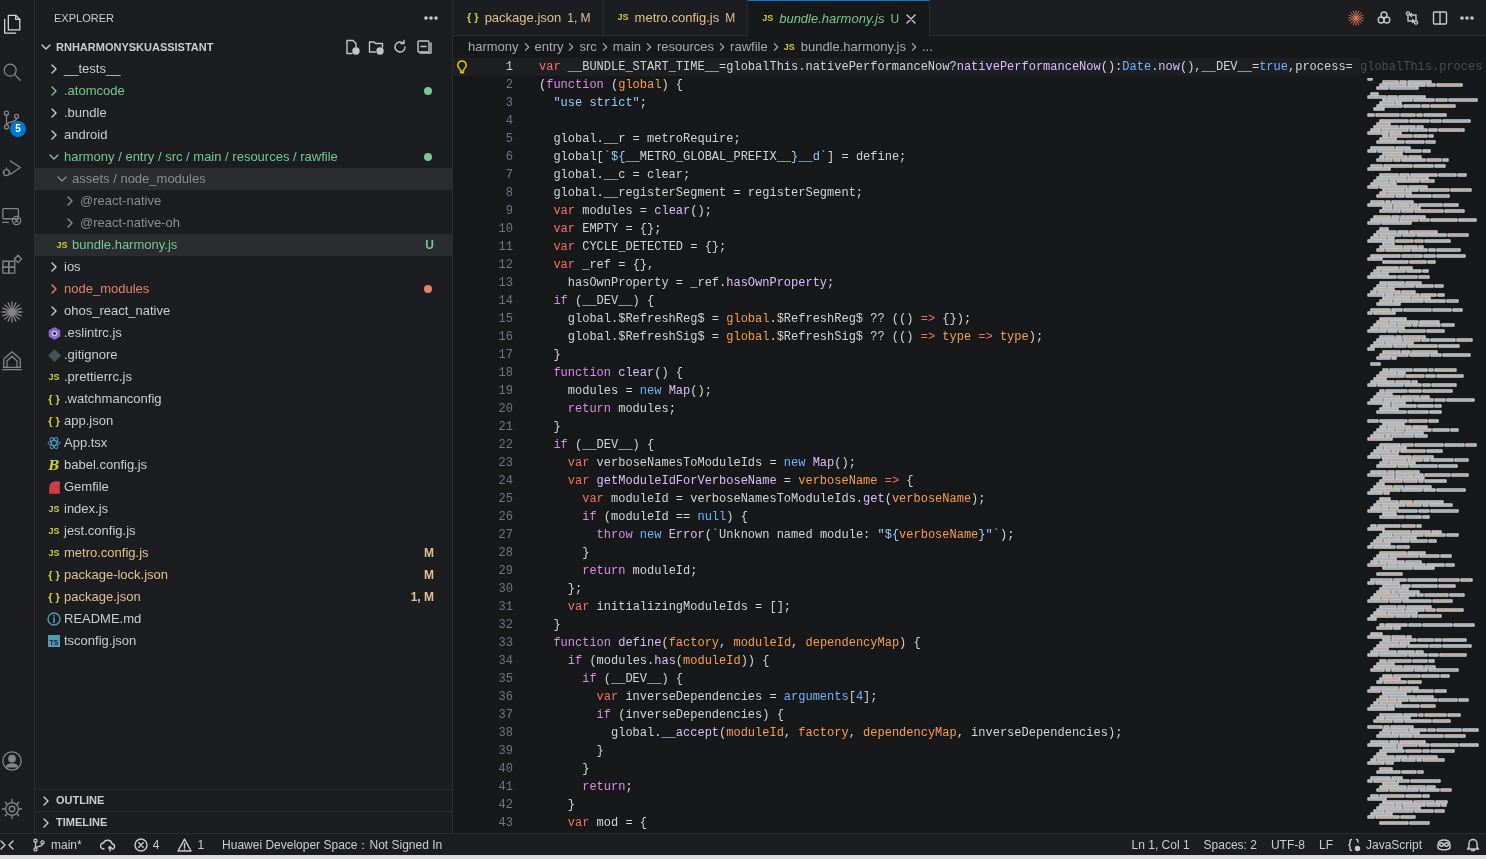 Image resolution: width=1486 pixels, height=859 pixels. Describe the element at coordinates (243, 113) in the screenshot. I see `folder-item: .bundle` at that location.